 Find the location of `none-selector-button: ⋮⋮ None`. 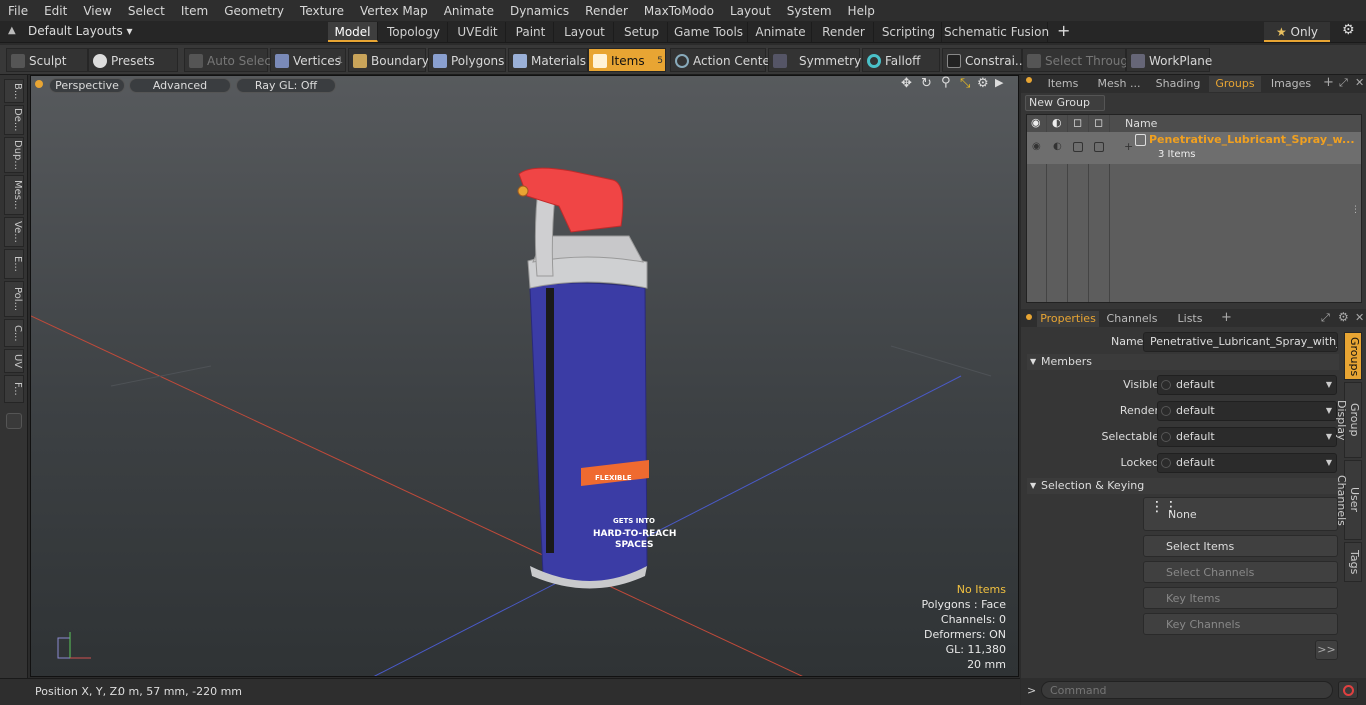

none-selector-button: ⋮⋮ None is located at coordinates (1240, 514).